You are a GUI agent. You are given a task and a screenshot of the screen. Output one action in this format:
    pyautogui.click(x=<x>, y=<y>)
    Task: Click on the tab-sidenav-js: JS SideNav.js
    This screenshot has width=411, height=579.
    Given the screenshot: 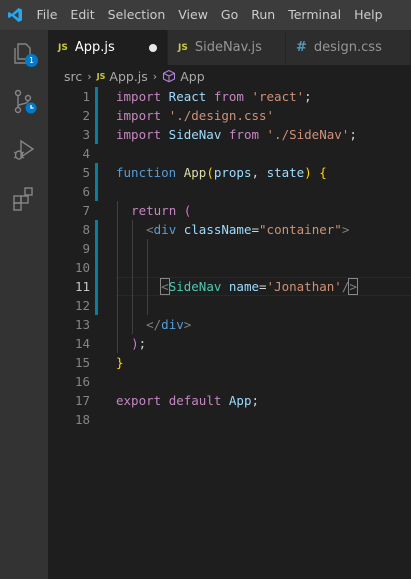 What is the action you would take?
    pyautogui.click(x=227, y=47)
    